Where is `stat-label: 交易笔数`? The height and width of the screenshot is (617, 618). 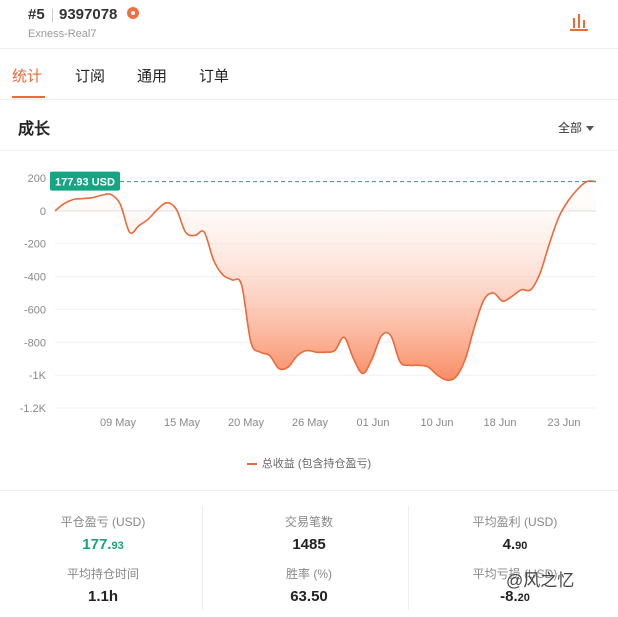
stat-label: 交易笔数 is located at coordinates (308, 522).